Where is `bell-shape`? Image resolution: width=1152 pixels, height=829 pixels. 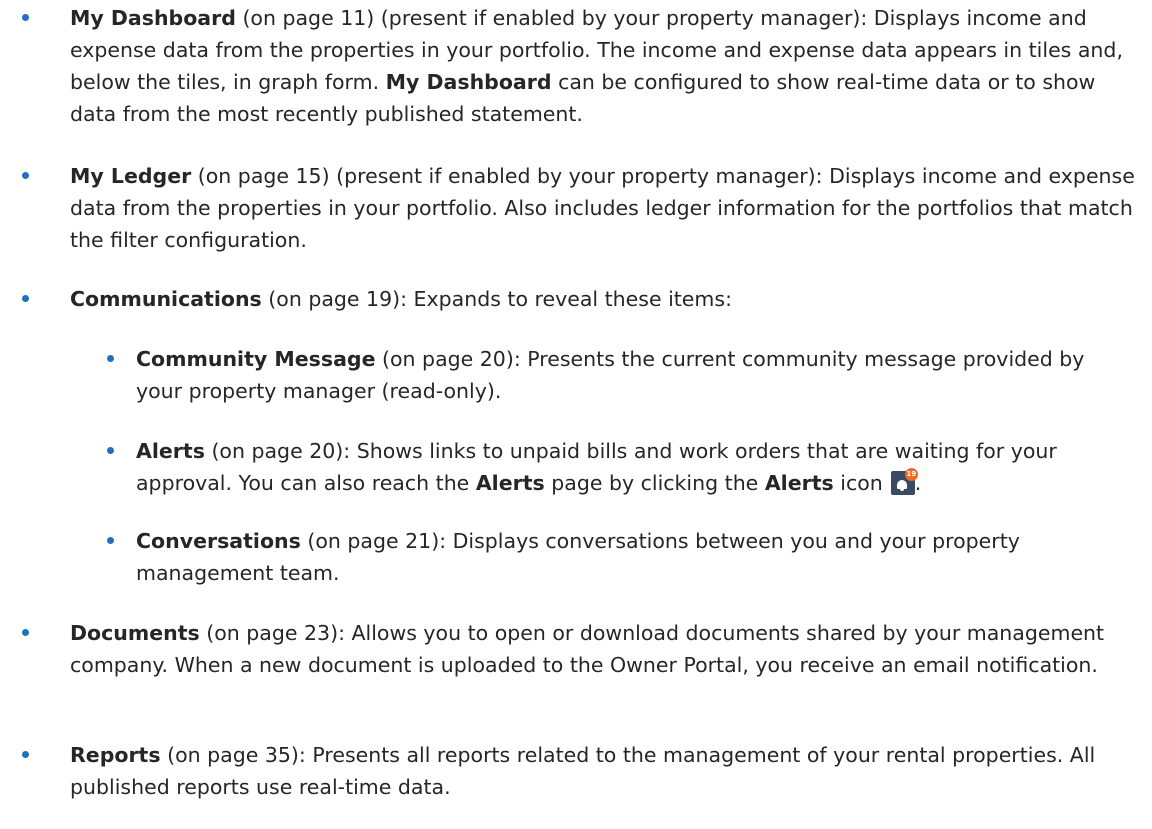 bell-shape is located at coordinates (901, 484).